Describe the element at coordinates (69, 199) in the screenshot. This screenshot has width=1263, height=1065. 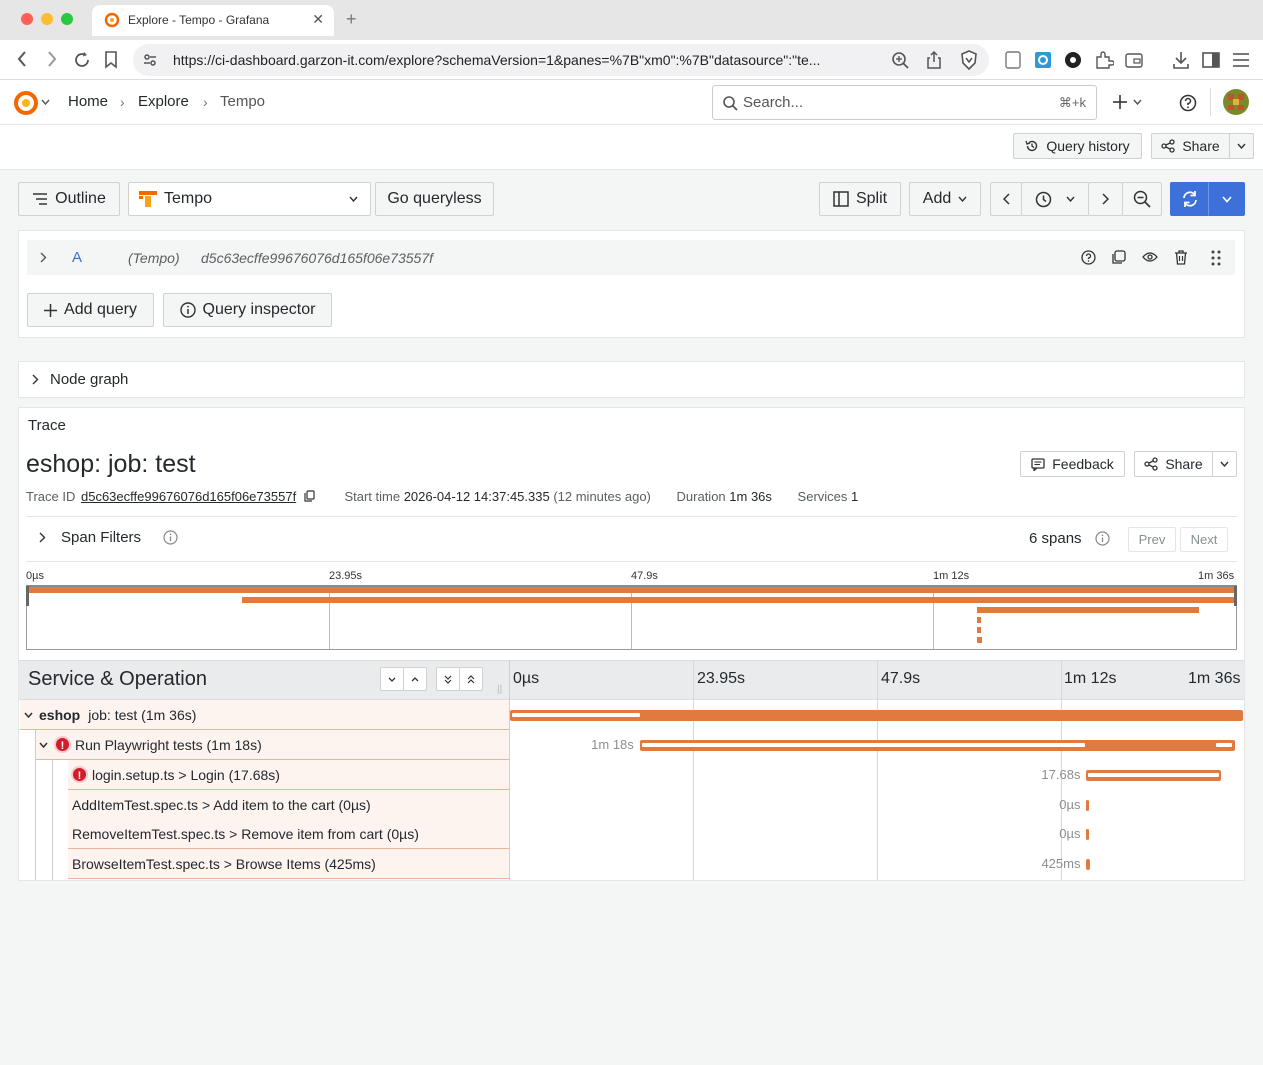
I see `outline-button: Outline` at that location.